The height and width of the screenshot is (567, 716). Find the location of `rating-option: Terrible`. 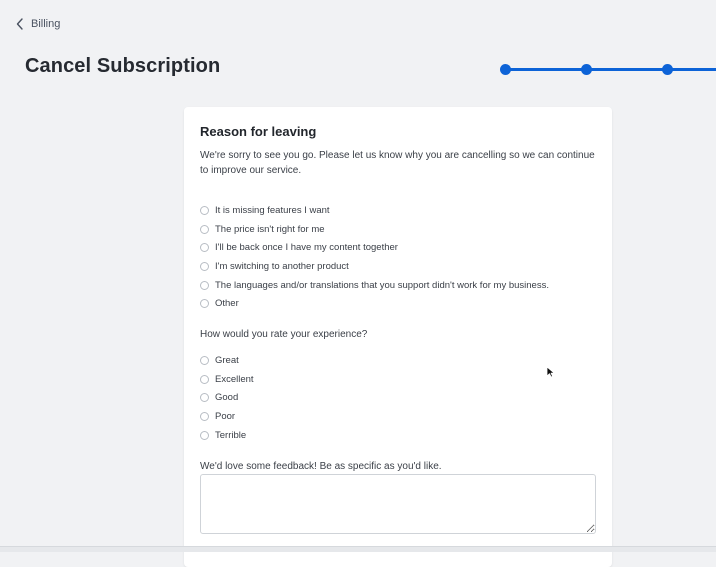

rating-option: Terrible is located at coordinates (227, 435).